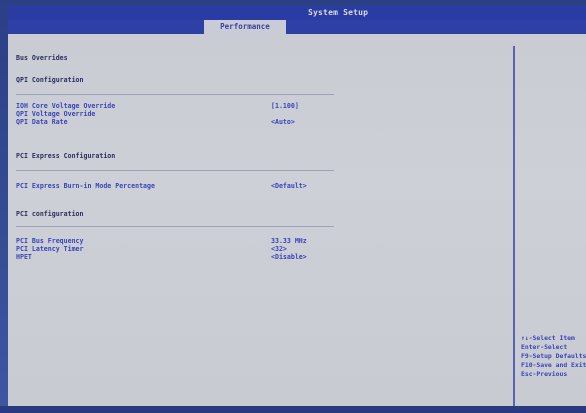 The width and height of the screenshot is (586, 413). What do you see at coordinates (338, 12) in the screenshot?
I see `system-title: System Setup` at bounding box center [338, 12].